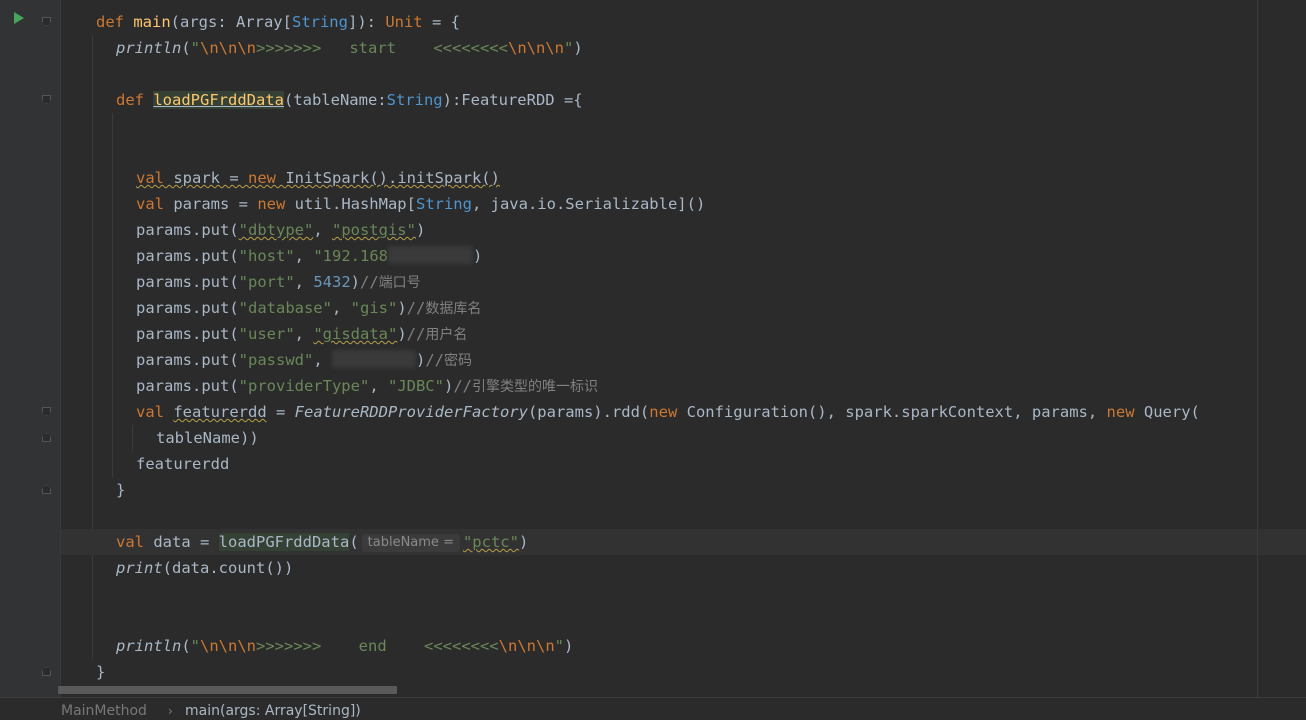 The image size is (1306, 720). What do you see at coordinates (280, 230) in the screenshot?
I see `code-text: params.put("dbtype", "postgis")` at bounding box center [280, 230].